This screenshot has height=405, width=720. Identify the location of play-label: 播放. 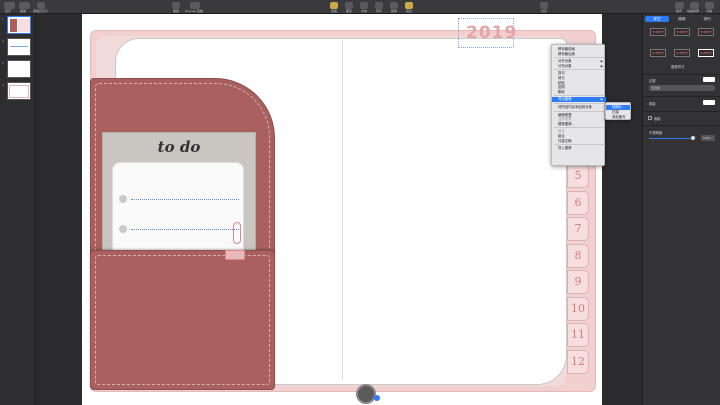
(176, 11).